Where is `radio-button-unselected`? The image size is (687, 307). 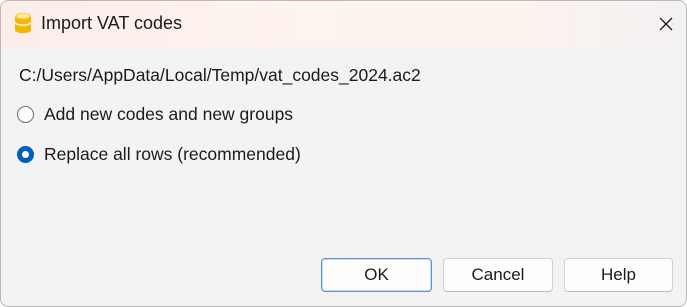
radio-button-unselected is located at coordinates (25, 114).